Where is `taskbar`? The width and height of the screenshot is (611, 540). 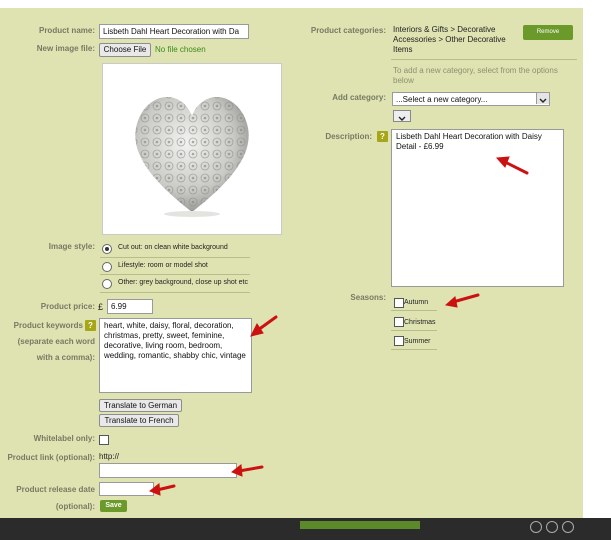 taskbar is located at coordinates (305, 529).